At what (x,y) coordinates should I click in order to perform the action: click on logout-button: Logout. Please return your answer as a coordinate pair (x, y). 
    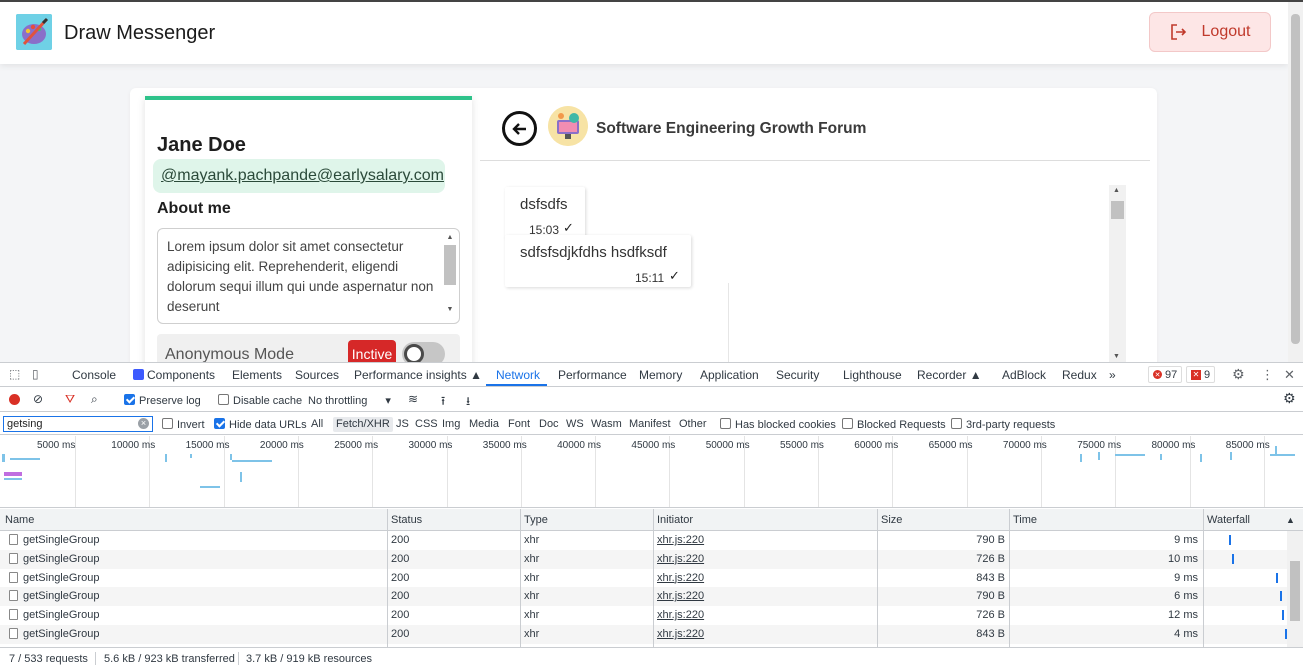
    Looking at the image, I should click on (1210, 32).